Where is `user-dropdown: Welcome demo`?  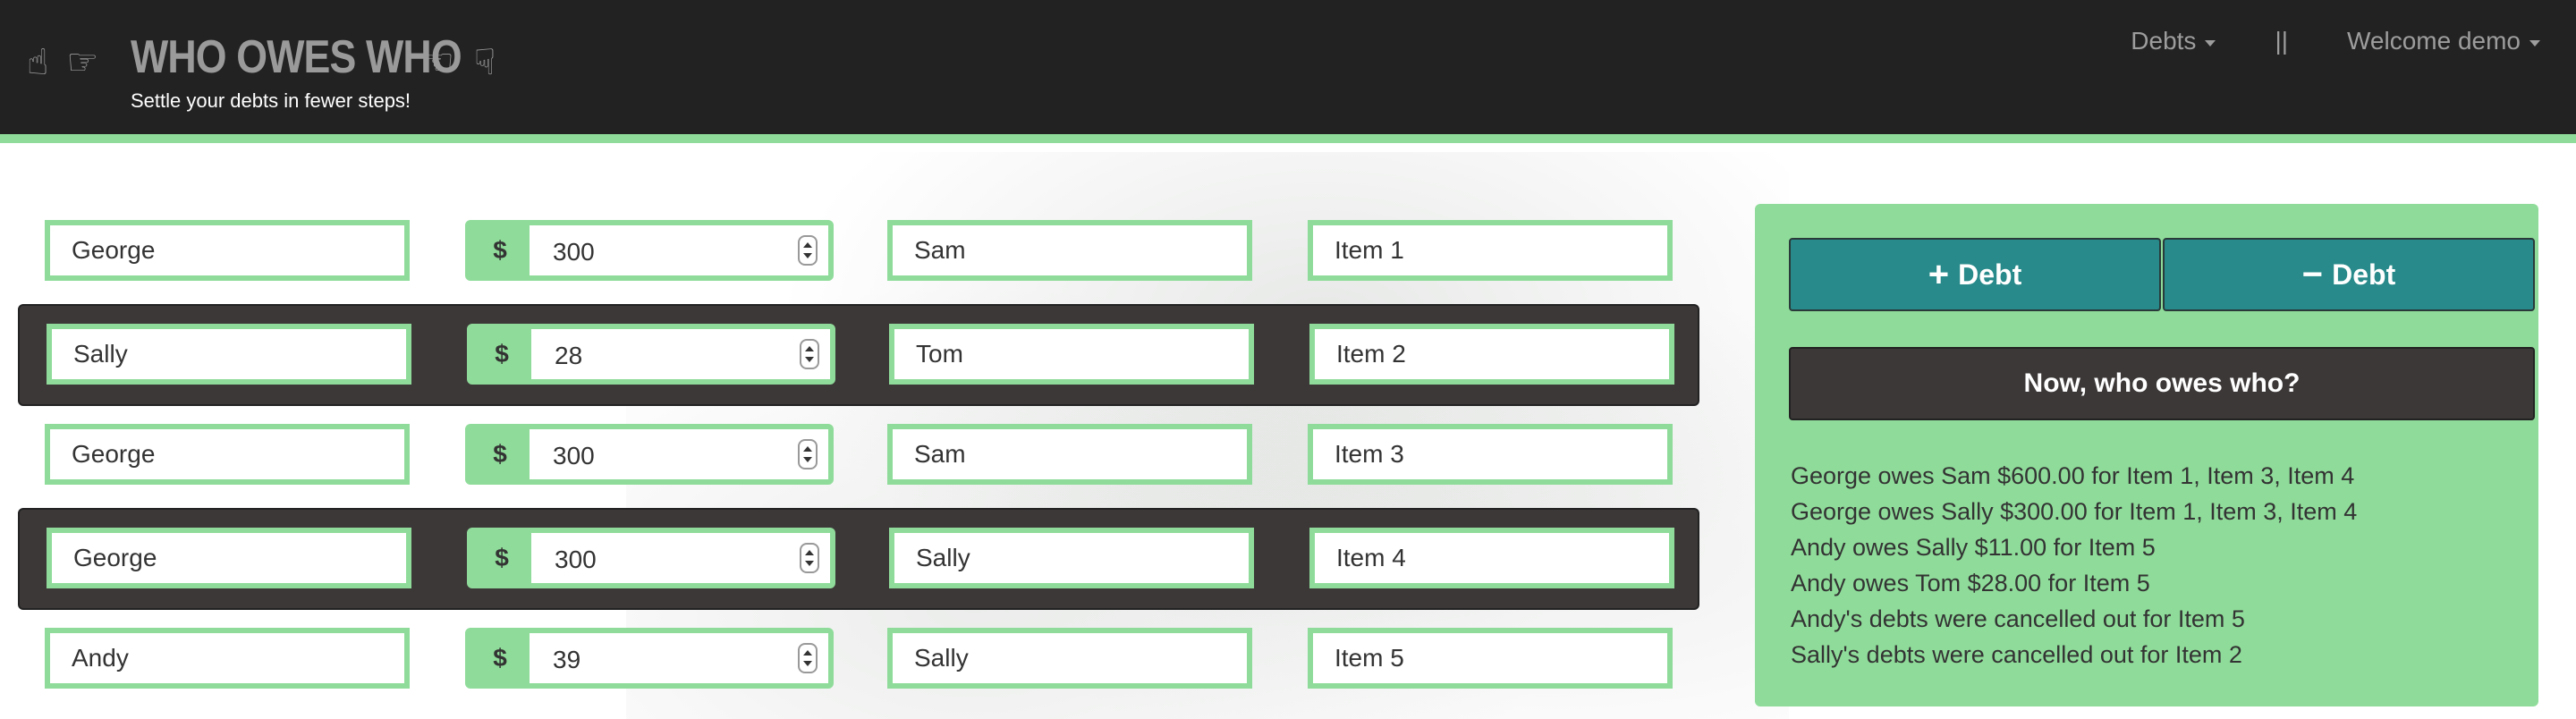 user-dropdown: Welcome demo is located at coordinates (2443, 41).